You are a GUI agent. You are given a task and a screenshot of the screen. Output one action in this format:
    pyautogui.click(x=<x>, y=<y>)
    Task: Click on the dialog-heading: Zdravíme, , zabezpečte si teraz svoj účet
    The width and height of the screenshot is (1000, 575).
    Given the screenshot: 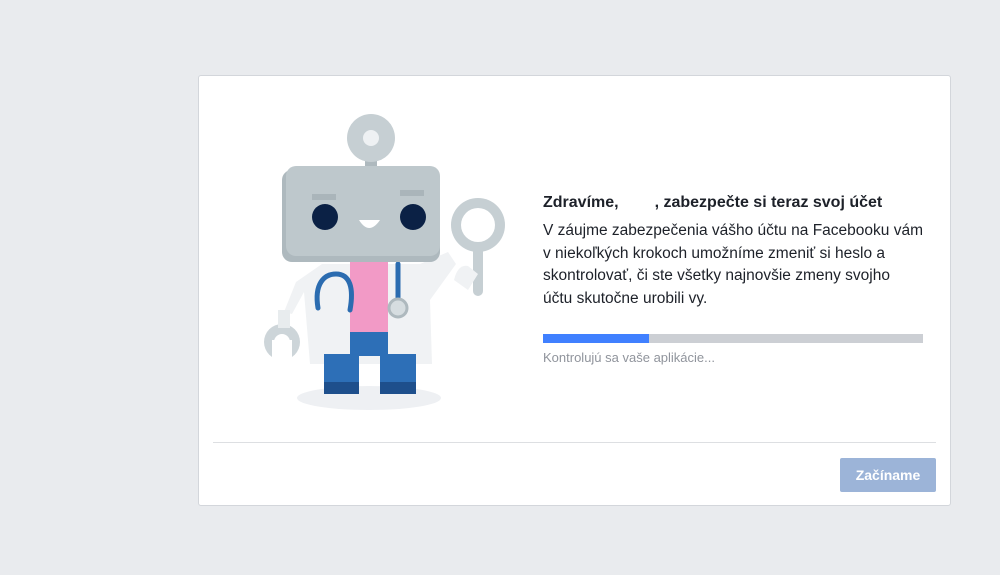 What is the action you would take?
    pyautogui.click(x=734, y=203)
    